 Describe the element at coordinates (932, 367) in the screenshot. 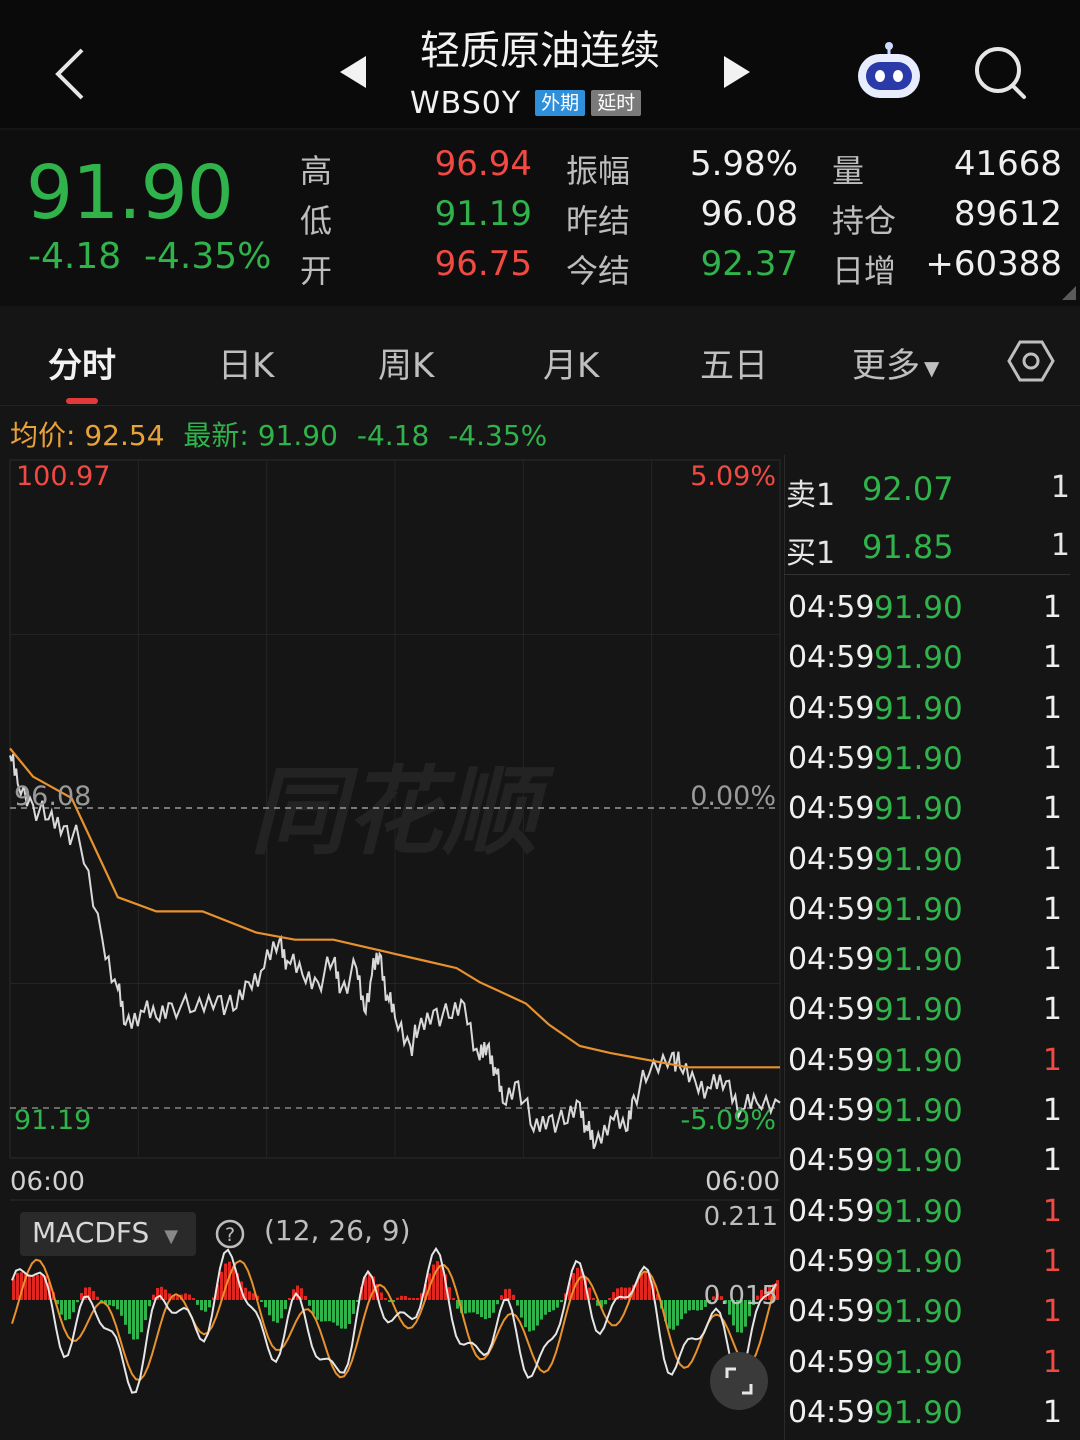

I see `dropdown-caret-icon: ▼` at that location.